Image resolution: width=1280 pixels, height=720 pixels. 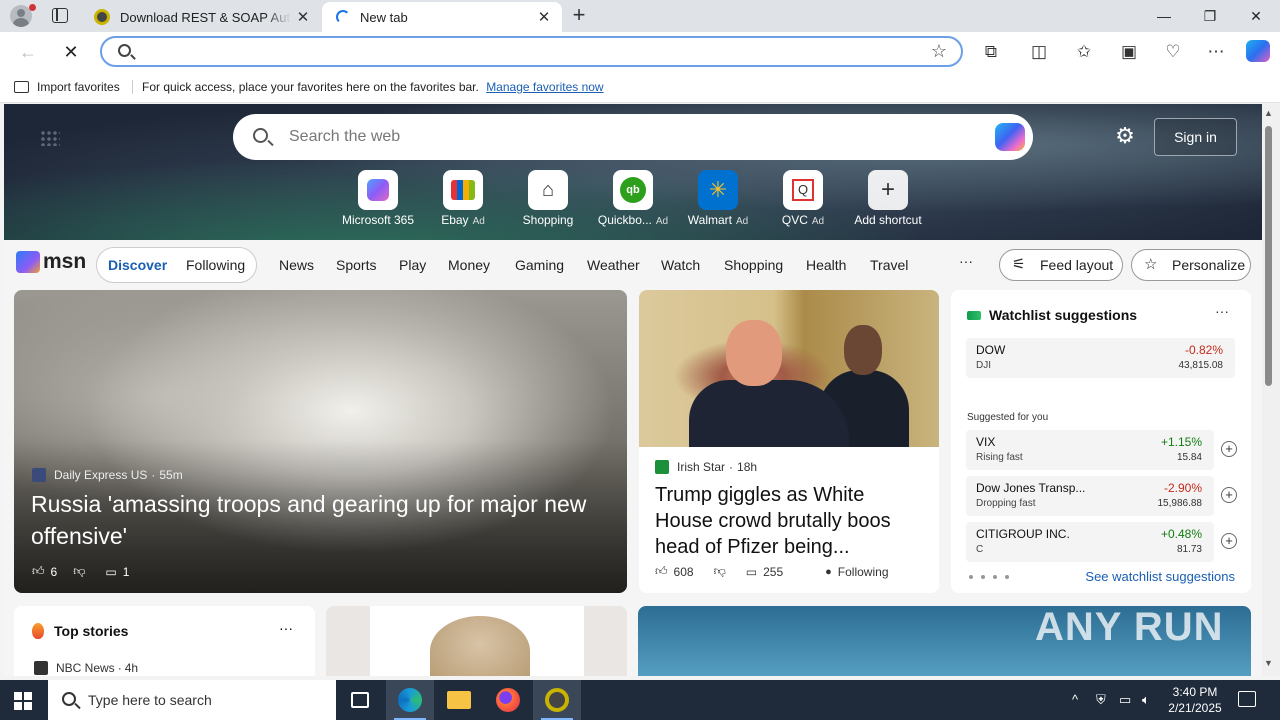 I want to click on shopping-card, so click(x=476, y=641).